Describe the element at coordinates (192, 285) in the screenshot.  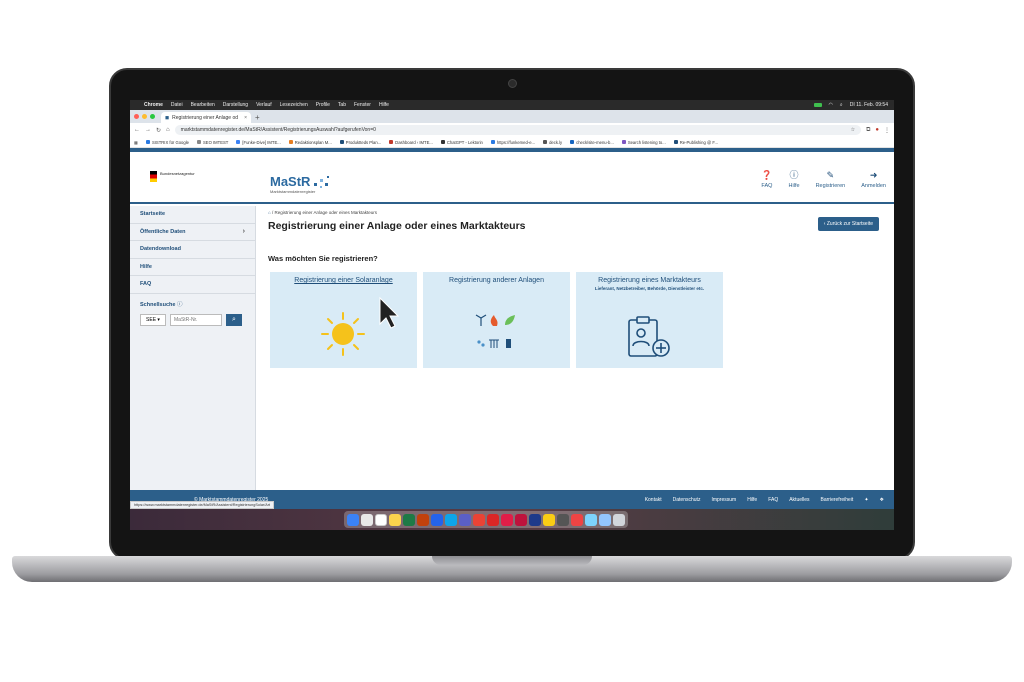
I see `sidebar-item-faq: FAQ` at that location.